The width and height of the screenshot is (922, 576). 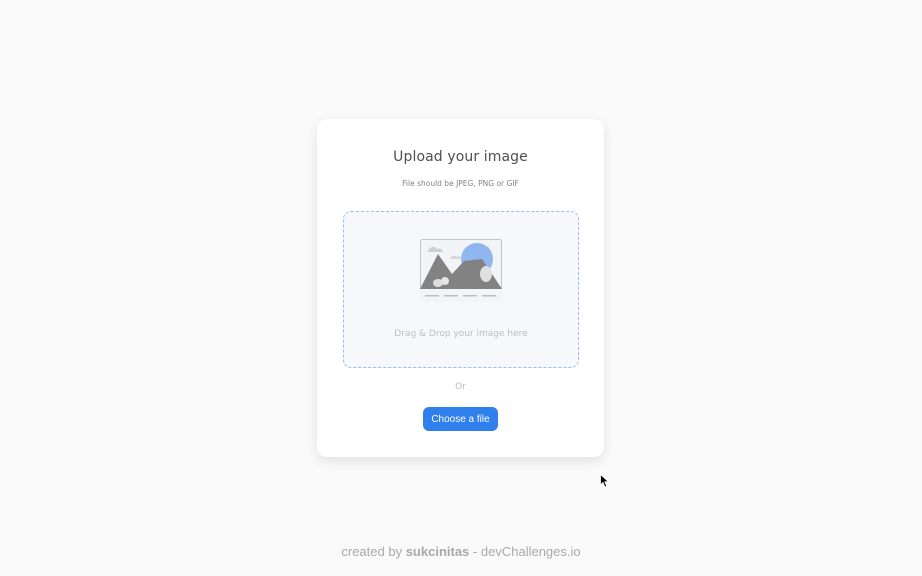 I want to click on mouse-pointer-icon, so click(x=605, y=481).